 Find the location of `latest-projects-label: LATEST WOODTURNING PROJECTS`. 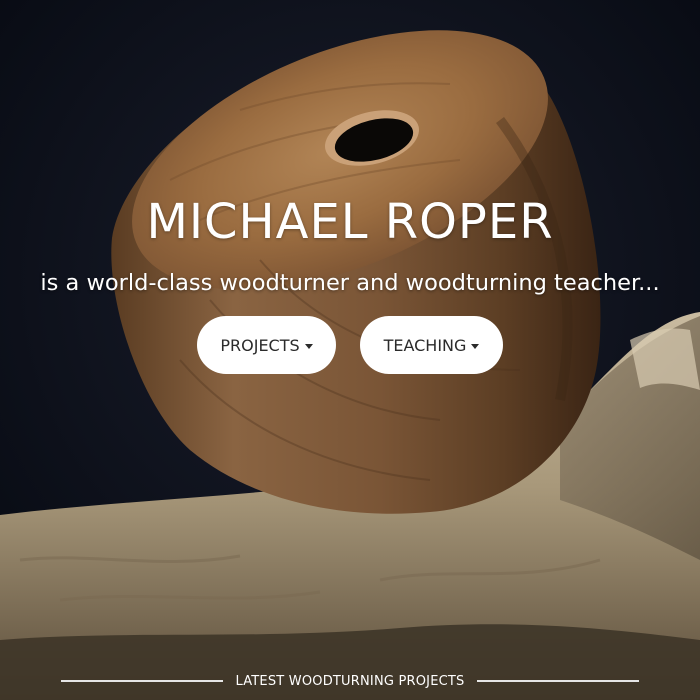

latest-projects-label: LATEST WOODTURNING PROJECTS is located at coordinates (350, 681).